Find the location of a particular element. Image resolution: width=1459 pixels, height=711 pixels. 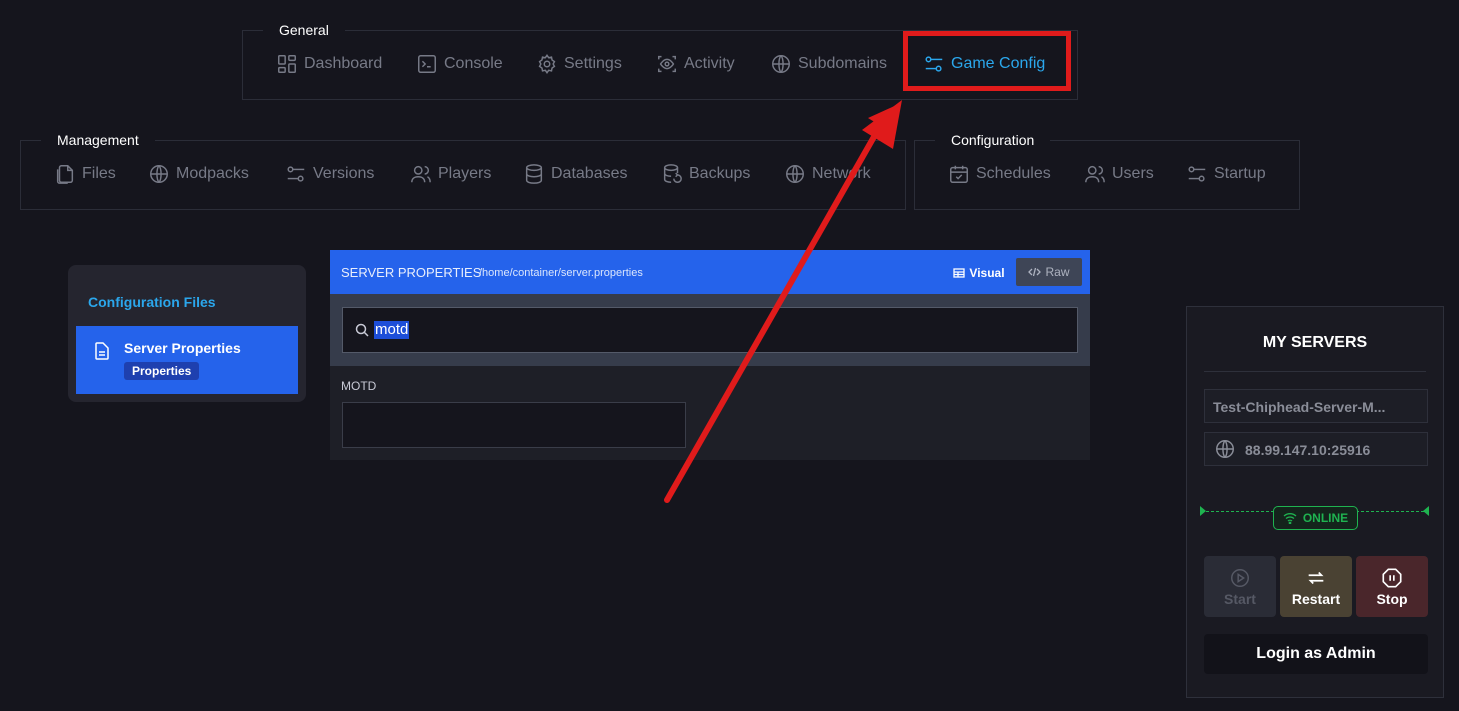

property-search-box: motd is located at coordinates (710, 330).